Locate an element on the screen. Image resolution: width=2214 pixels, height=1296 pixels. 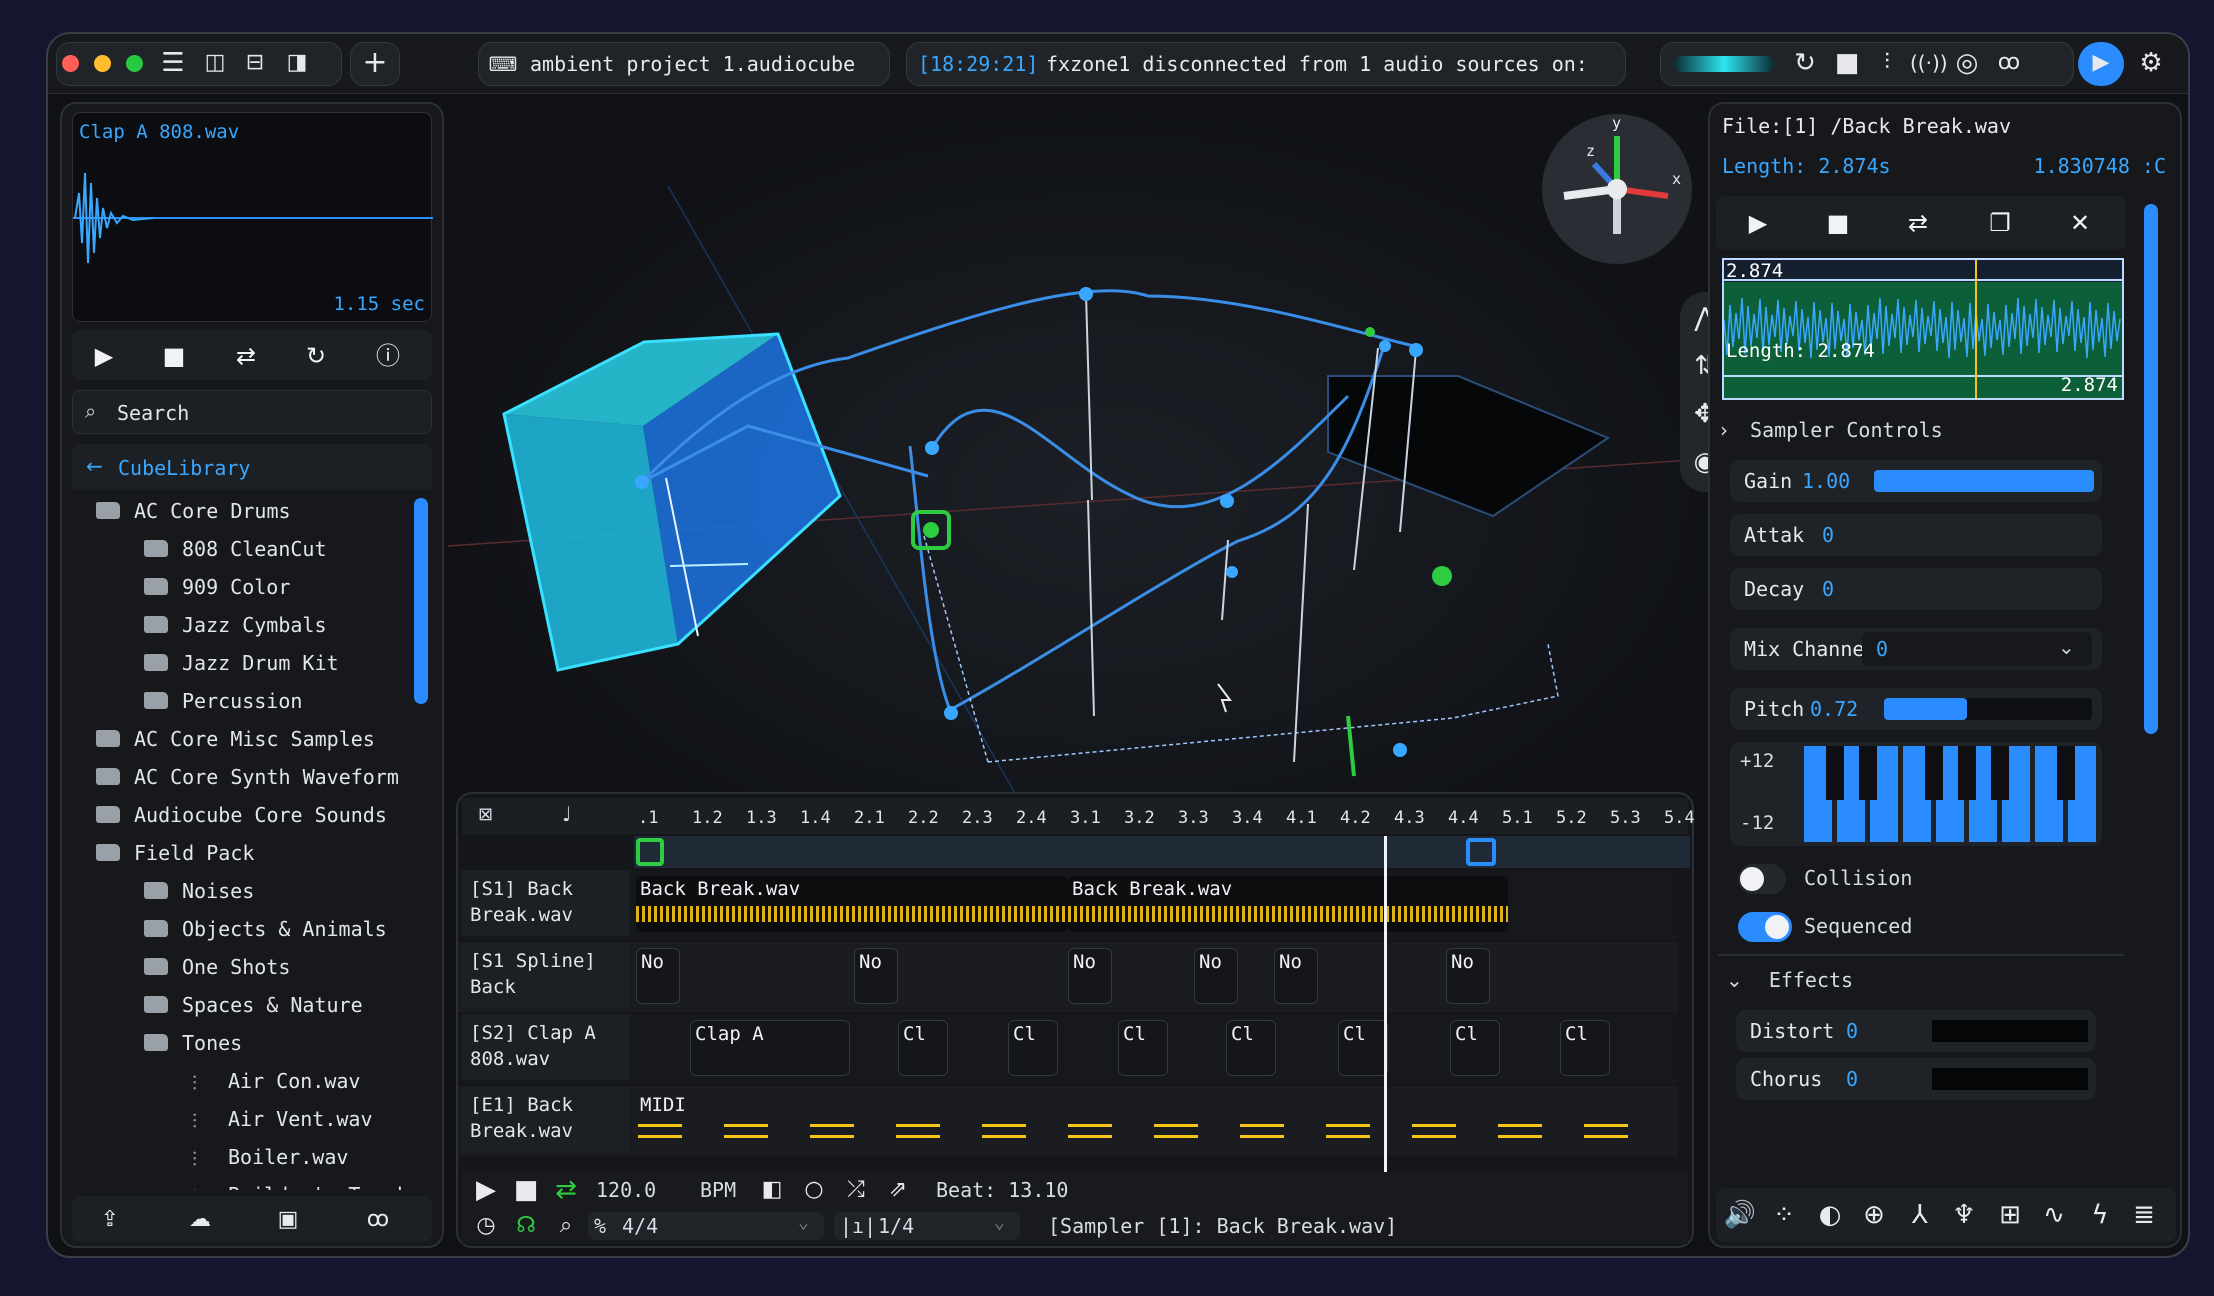
record-circle-icon: ○ is located at coordinates (814, 1190).